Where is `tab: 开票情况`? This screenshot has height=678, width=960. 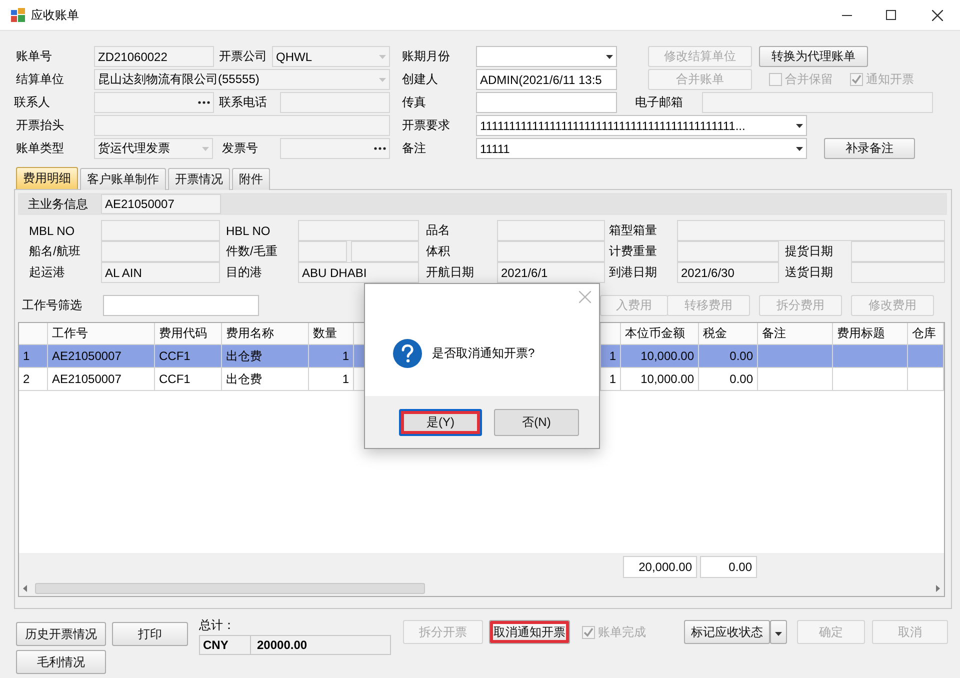
tab: 开票情况 is located at coordinates (199, 179).